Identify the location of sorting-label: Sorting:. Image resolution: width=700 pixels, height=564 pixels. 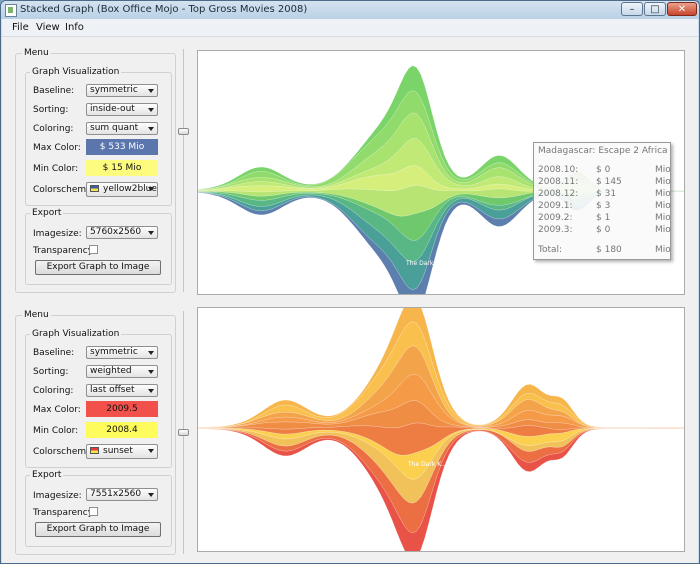
(51, 372).